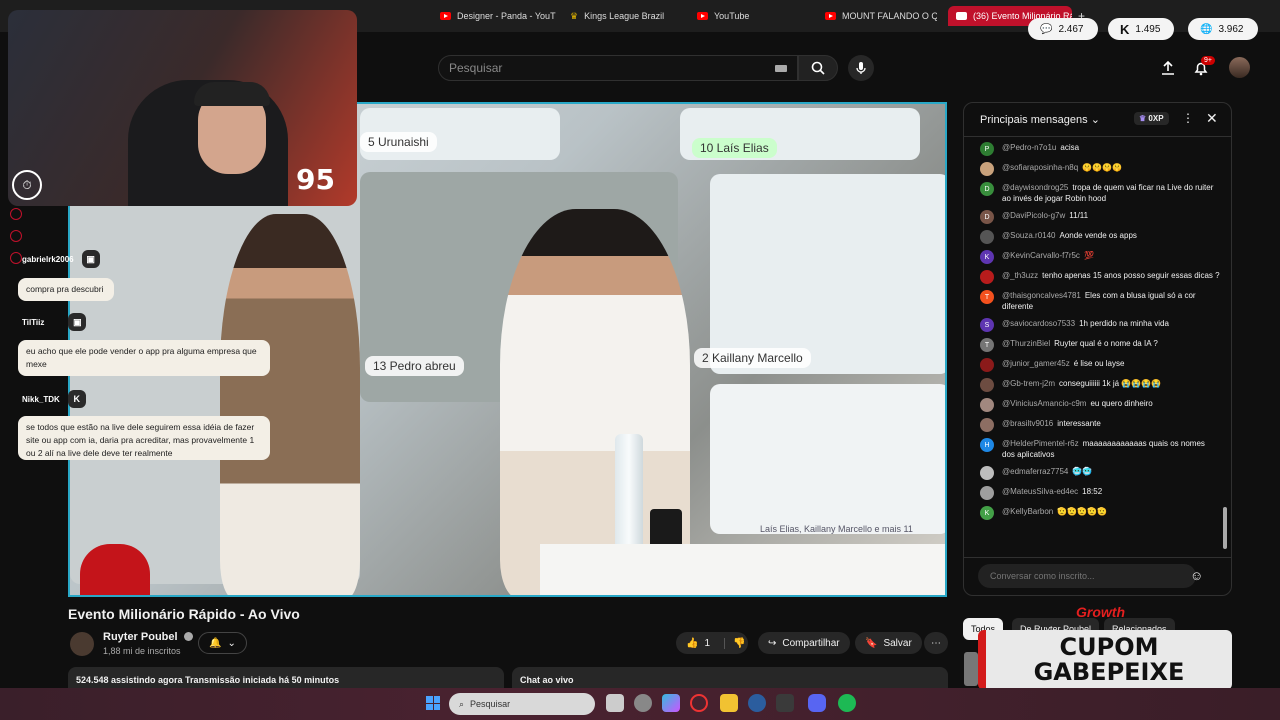  What do you see at coordinates (781, 68) in the screenshot?
I see `keyboard-icon` at bounding box center [781, 68].